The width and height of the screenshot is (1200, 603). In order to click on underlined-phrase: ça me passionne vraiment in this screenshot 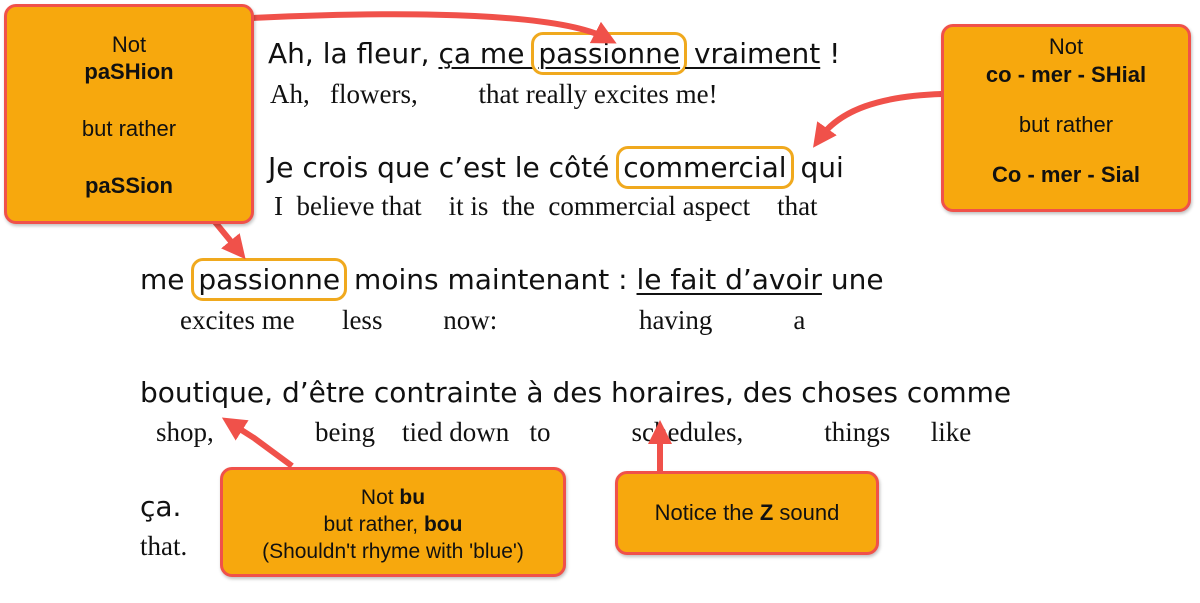, I will do `click(629, 53)`.